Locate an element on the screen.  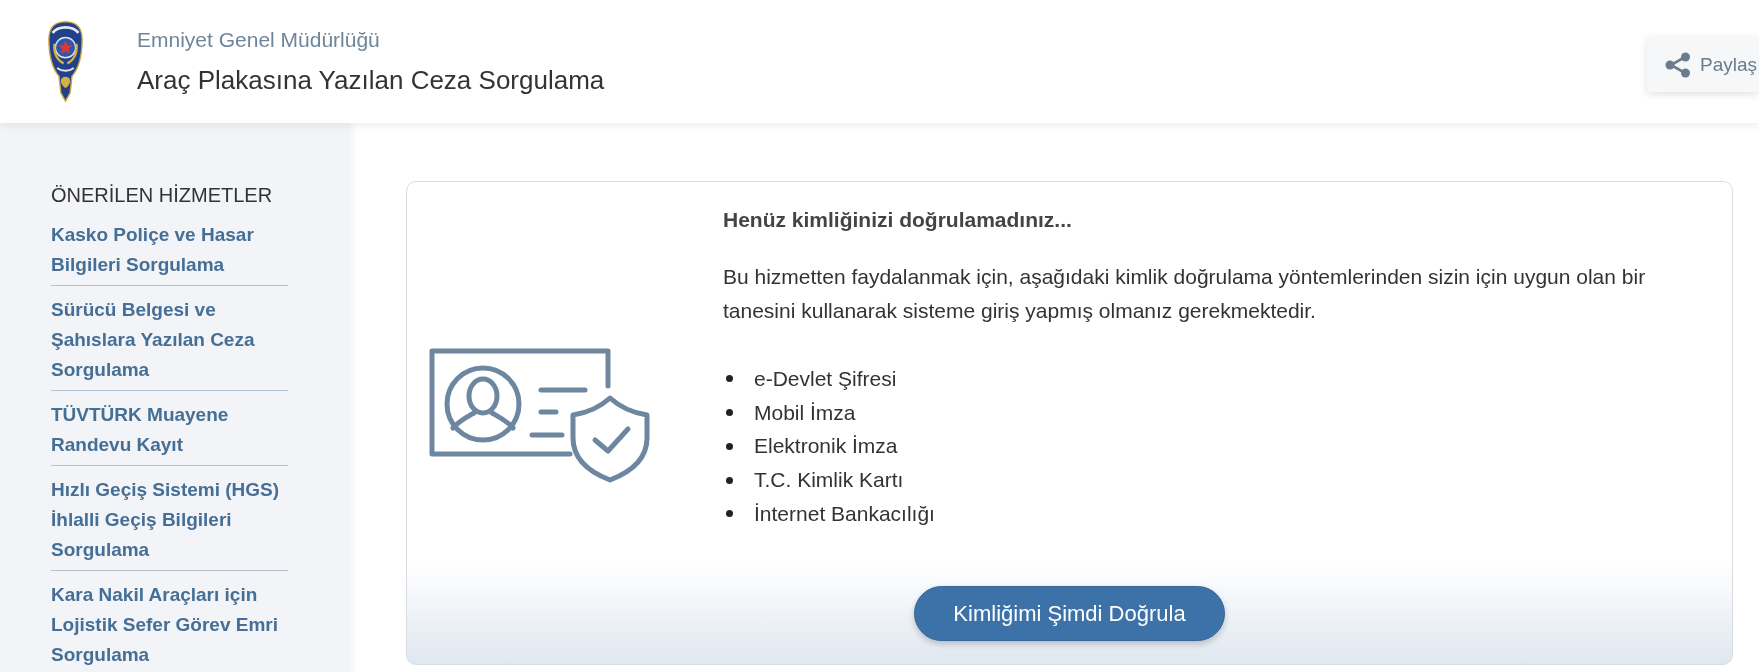
method-item: e-Devlet Şifresi is located at coordinates (825, 378).